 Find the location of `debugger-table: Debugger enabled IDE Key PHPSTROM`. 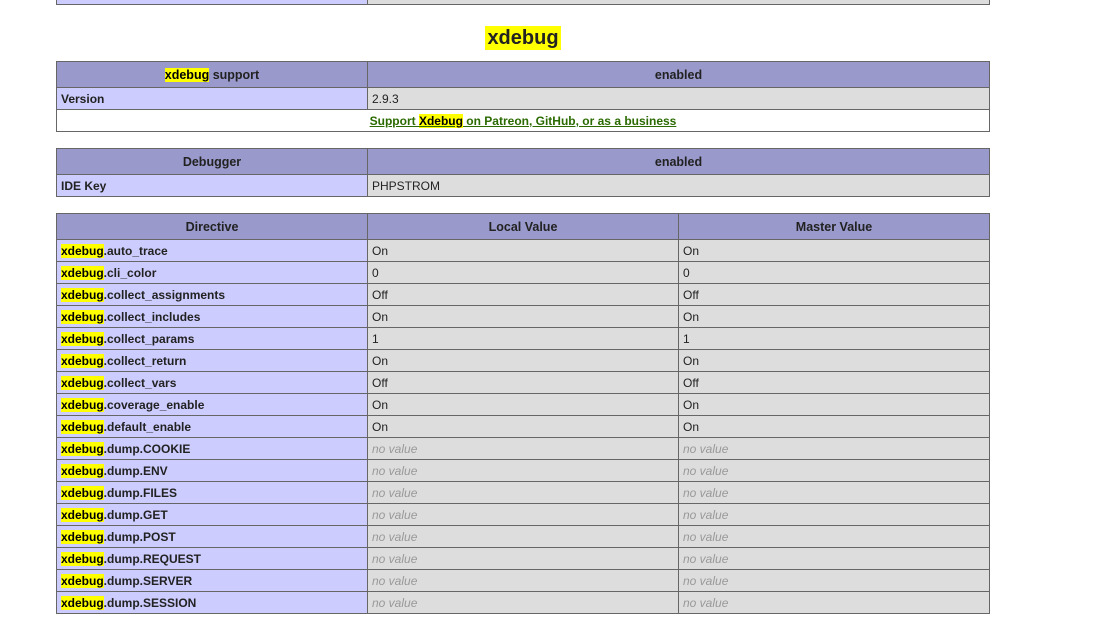

debugger-table: Debugger enabled IDE Key PHPSTROM is located at coordinates (523, 172).